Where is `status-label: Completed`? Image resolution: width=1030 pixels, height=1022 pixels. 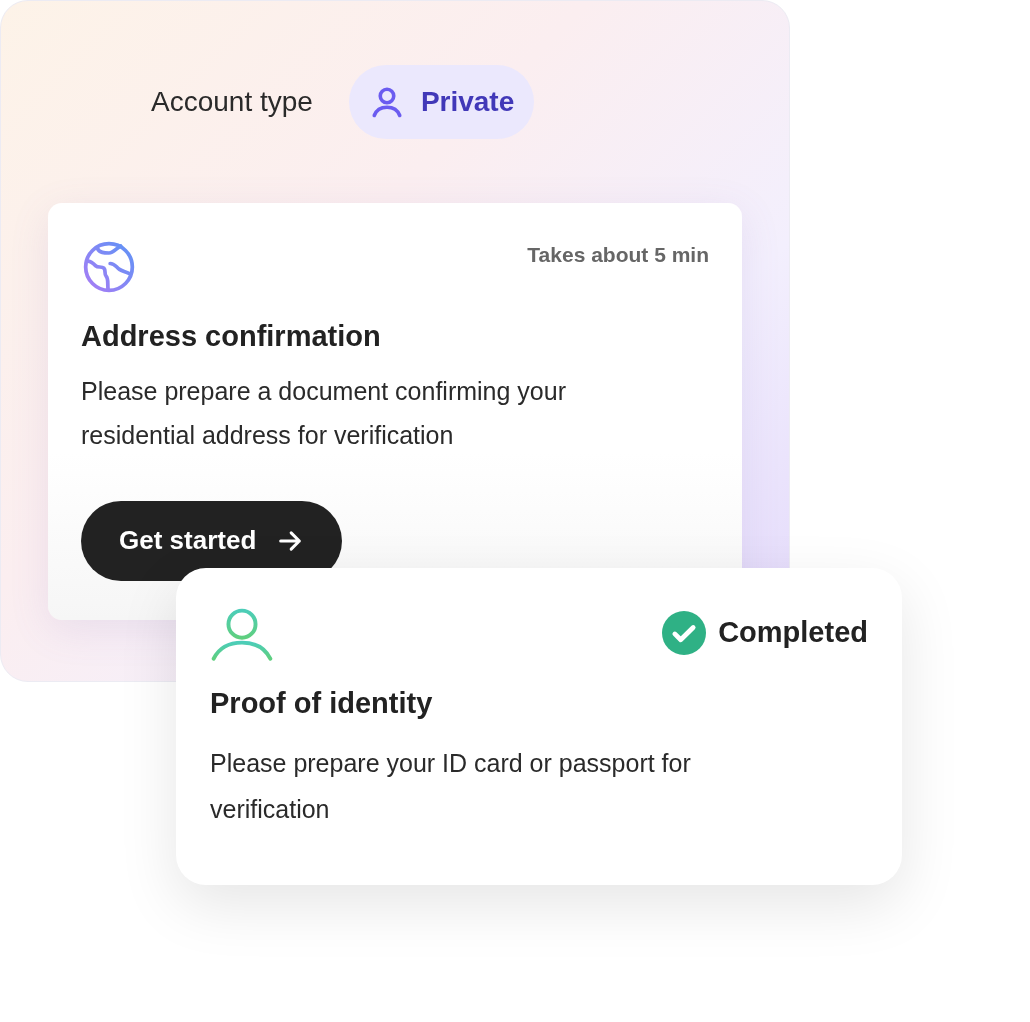 status-label: Completed is located at coordinates (793, 633).